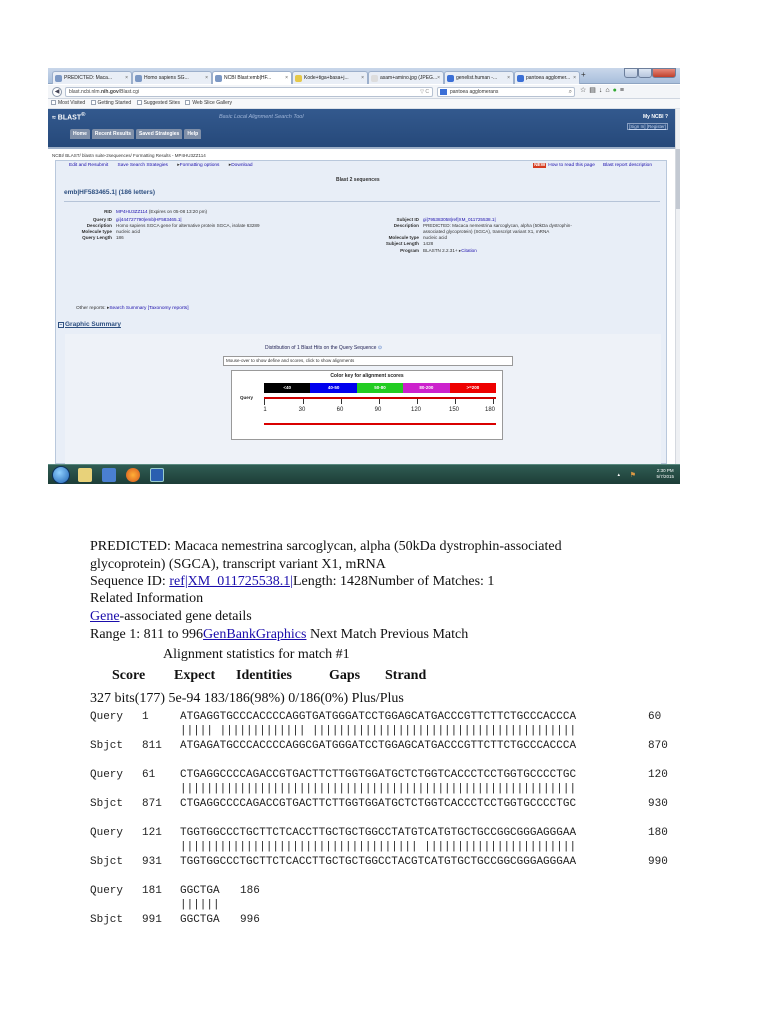 The height and width of the screenshot is (1024, 768). Describe the element at coordinates (435, 237) in the screenshot. I see `subject-moltype: nucleic acid` at that location.